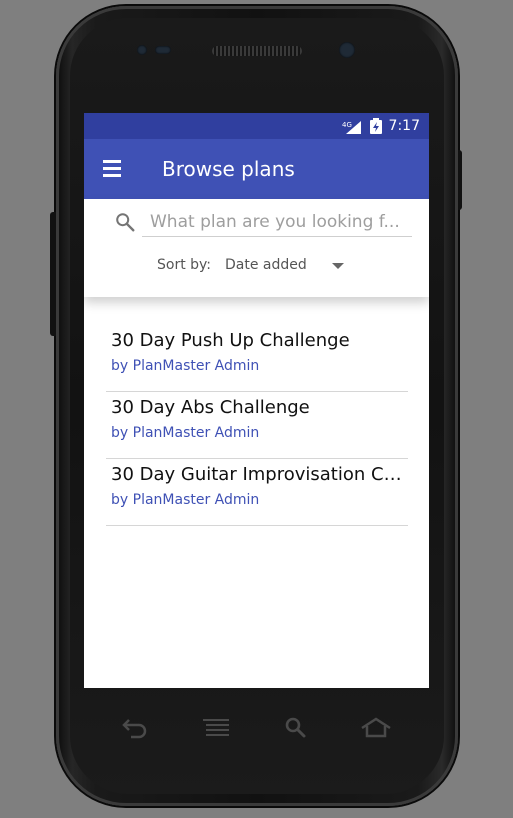 Image resolution: width=513 pixels, height=818 pixels. I want to click on plan-name: 30 Day Push Up Challenge, so click(230, 340).